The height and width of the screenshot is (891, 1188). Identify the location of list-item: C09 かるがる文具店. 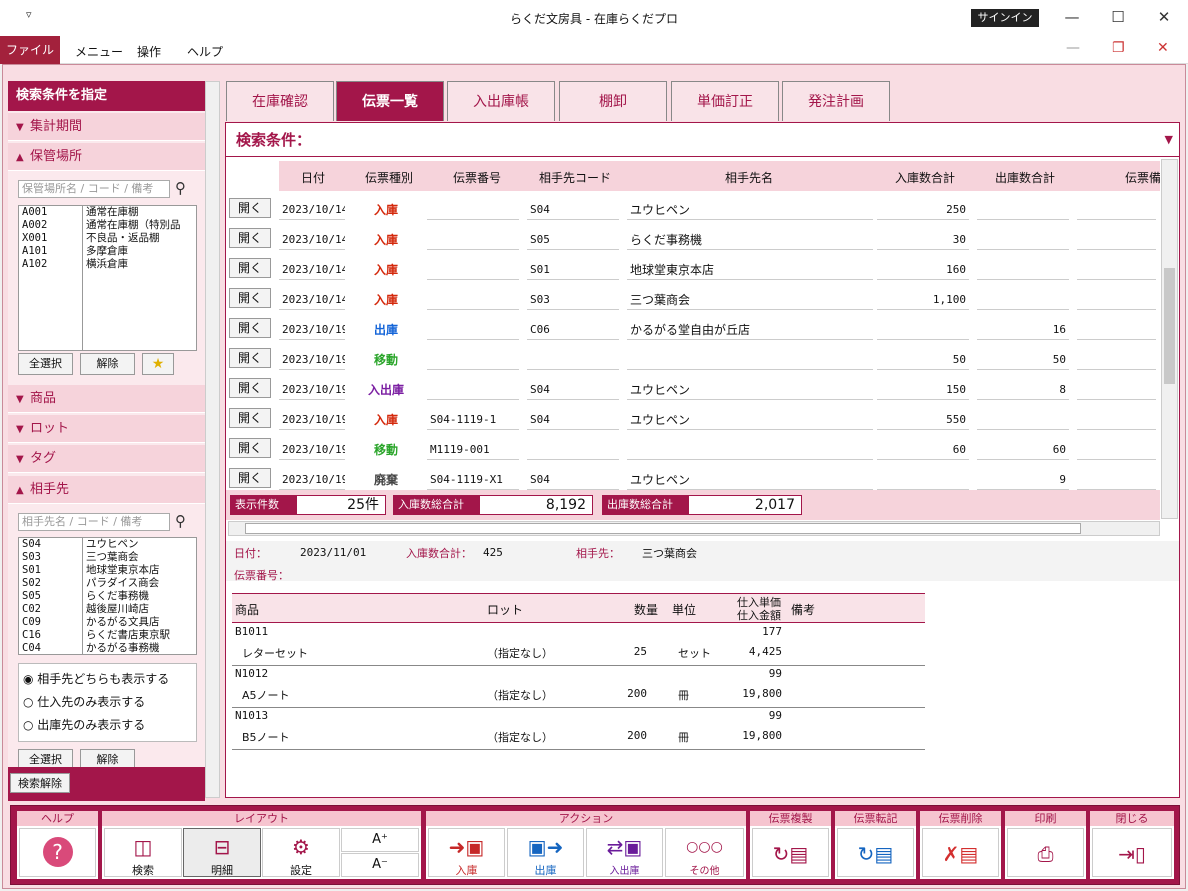
(107, 622).